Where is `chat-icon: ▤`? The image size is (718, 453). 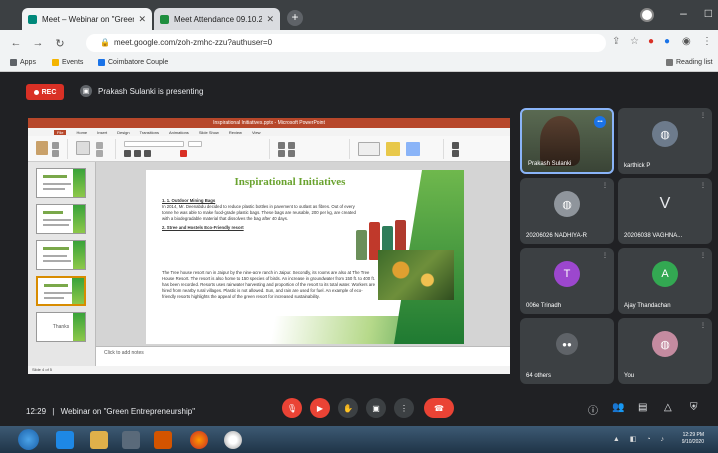
chat-icon: ▤ is located at coordinates (642, 407).